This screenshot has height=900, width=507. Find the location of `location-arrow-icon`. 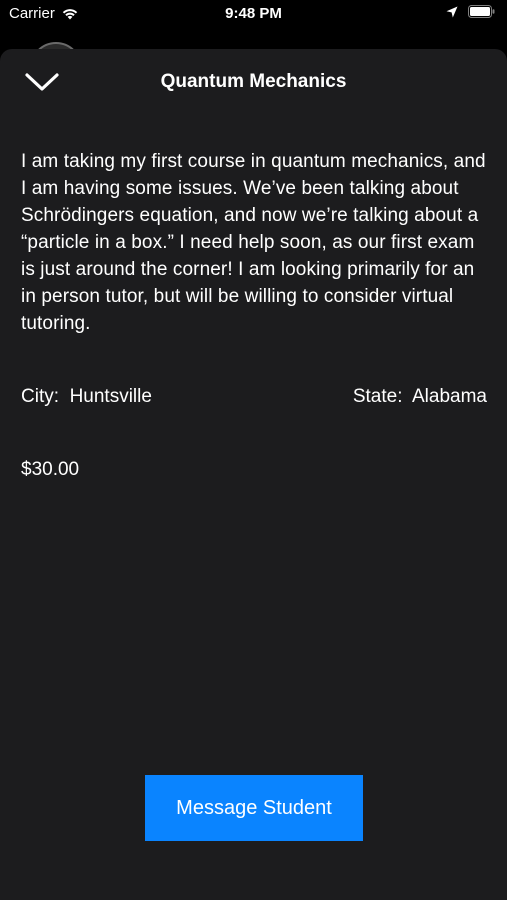

location-arrow-icon is located at coordinates (452, 13).